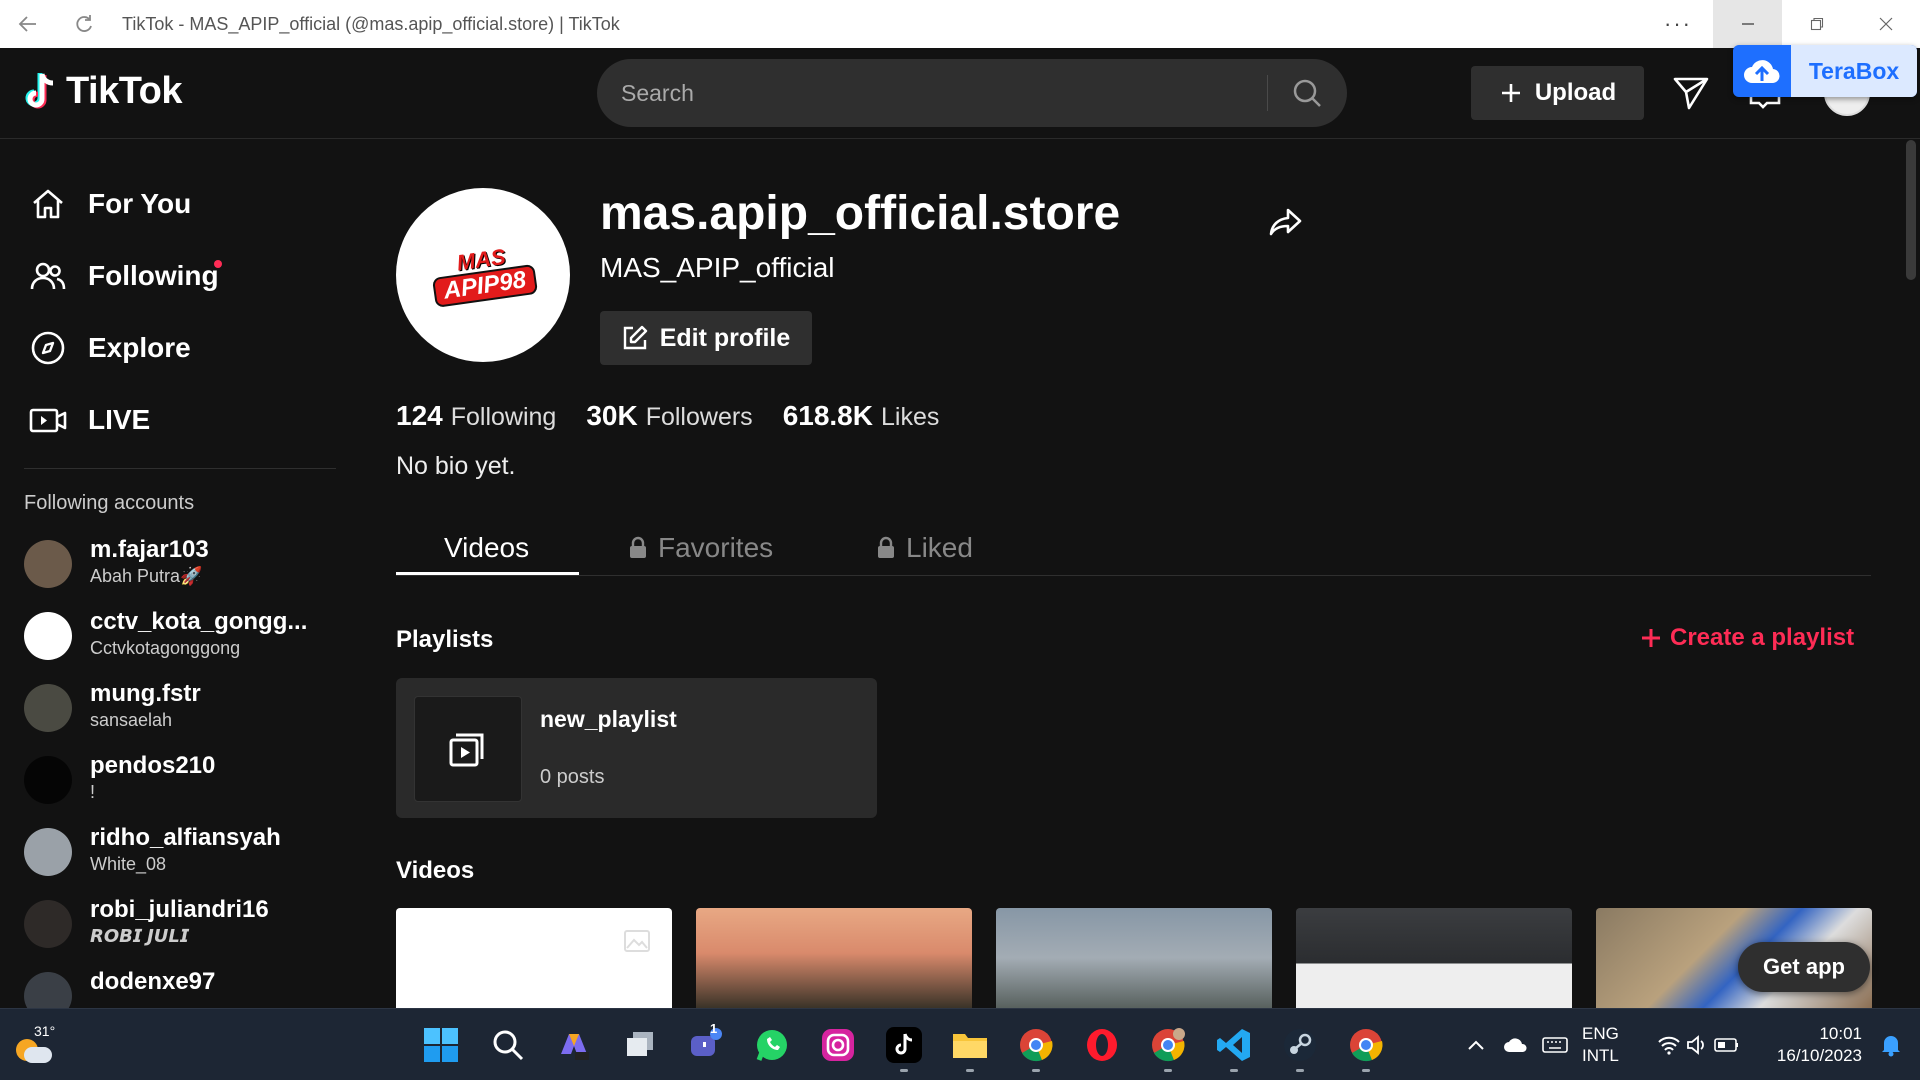  What do you see at coordinates (109, 348) in the screenshot?
I see `nav-explore: Explore` at bounding box center [109, 348].